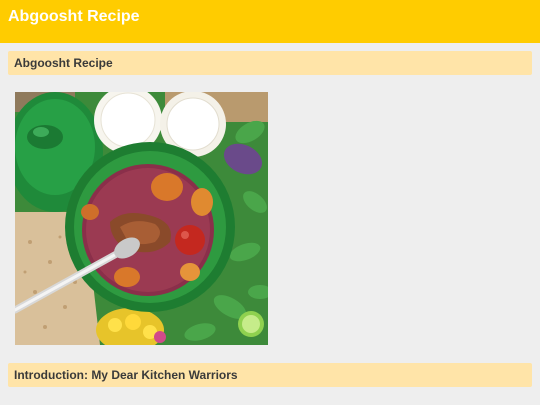 Image resolution: width=540 pixels, height=405 pixels. Describe the element at coordinates (126, 375) in the screenshot. I see `introduction-label: Introduction: My Dear Kitchen Warriors` at that location.